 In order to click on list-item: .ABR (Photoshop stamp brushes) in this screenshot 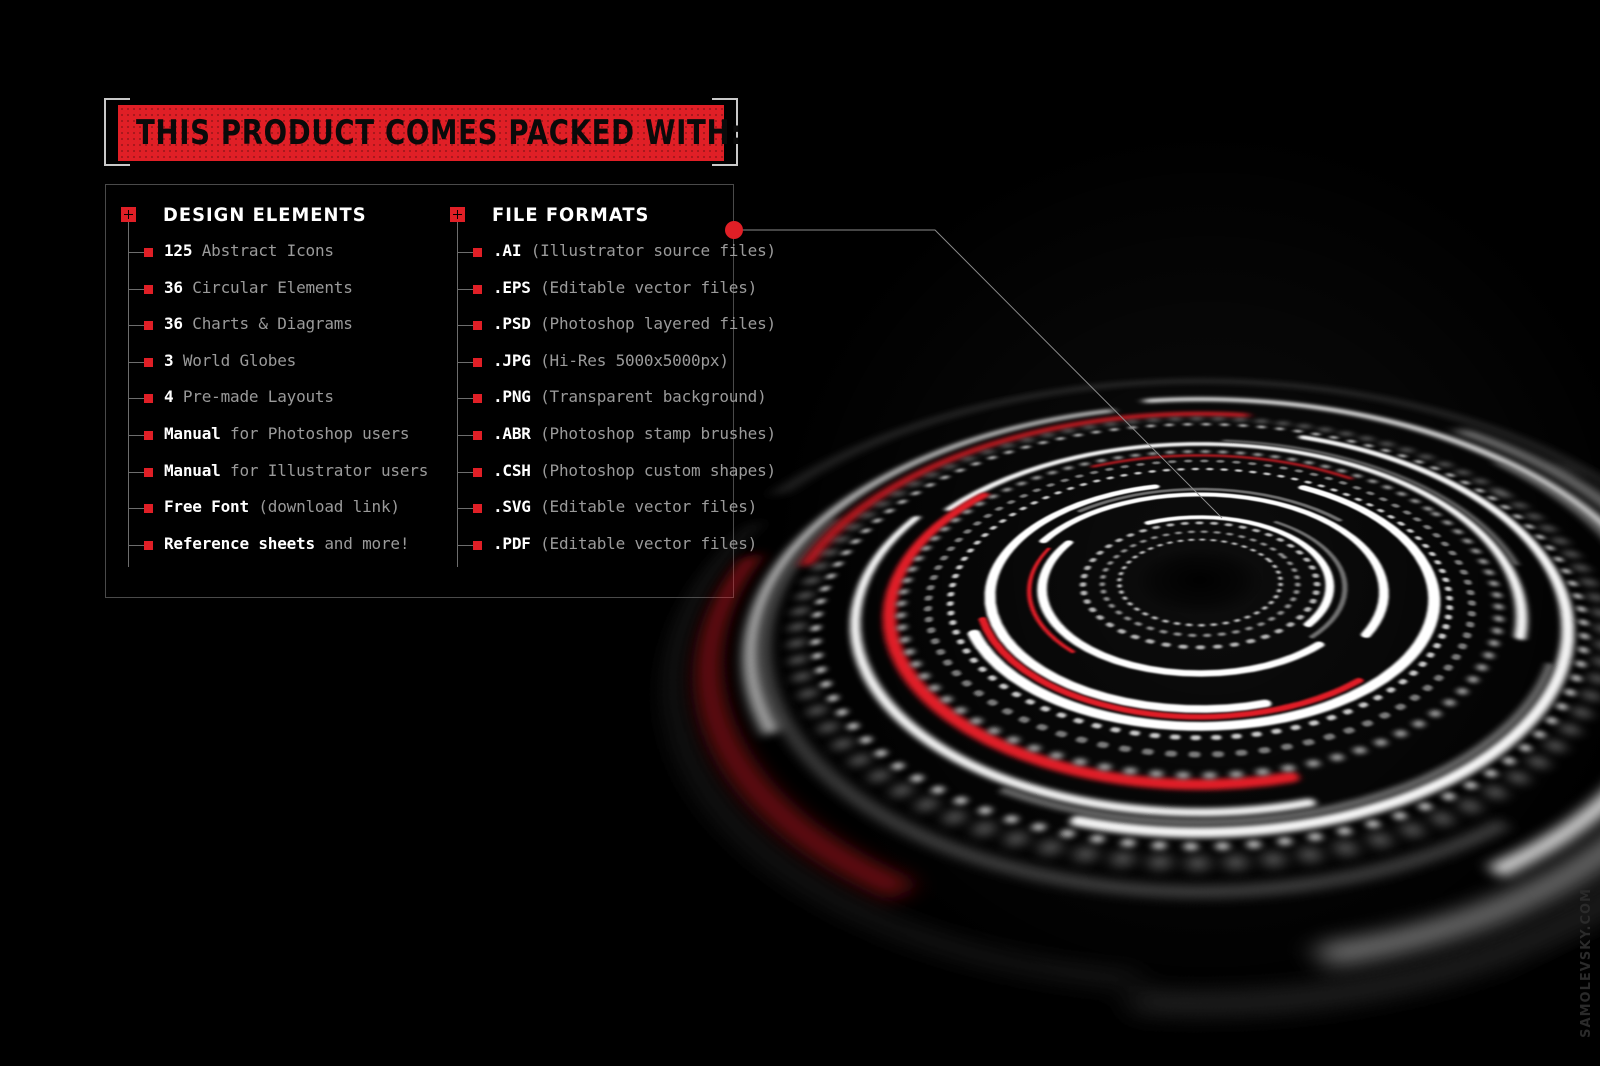, I will do `click(605, 436)`.